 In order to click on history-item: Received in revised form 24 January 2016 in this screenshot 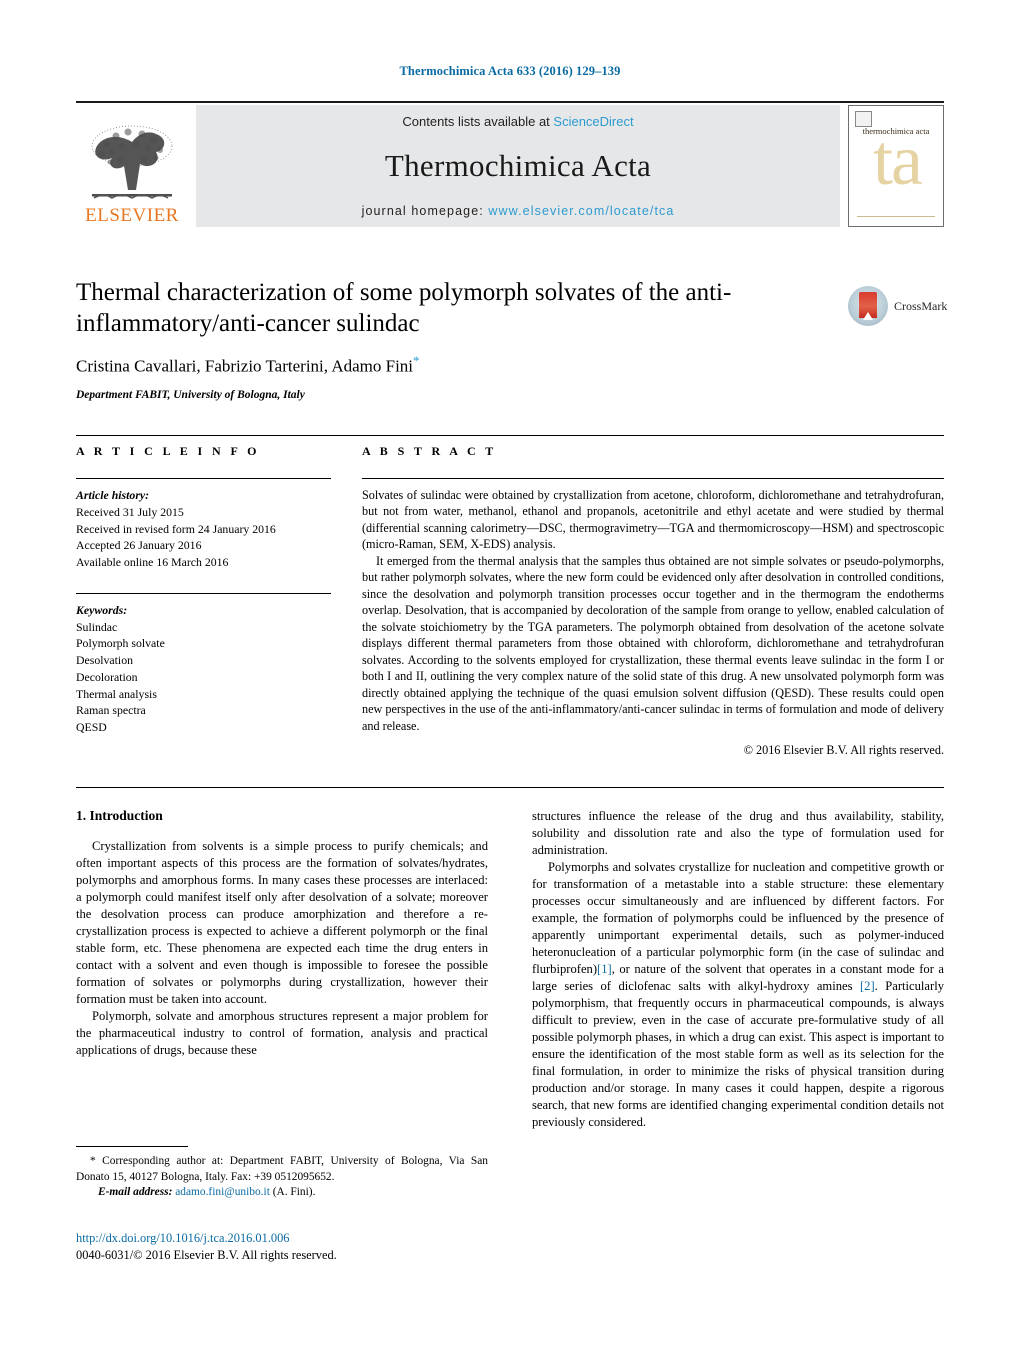, I will do `click(176, 528)`.